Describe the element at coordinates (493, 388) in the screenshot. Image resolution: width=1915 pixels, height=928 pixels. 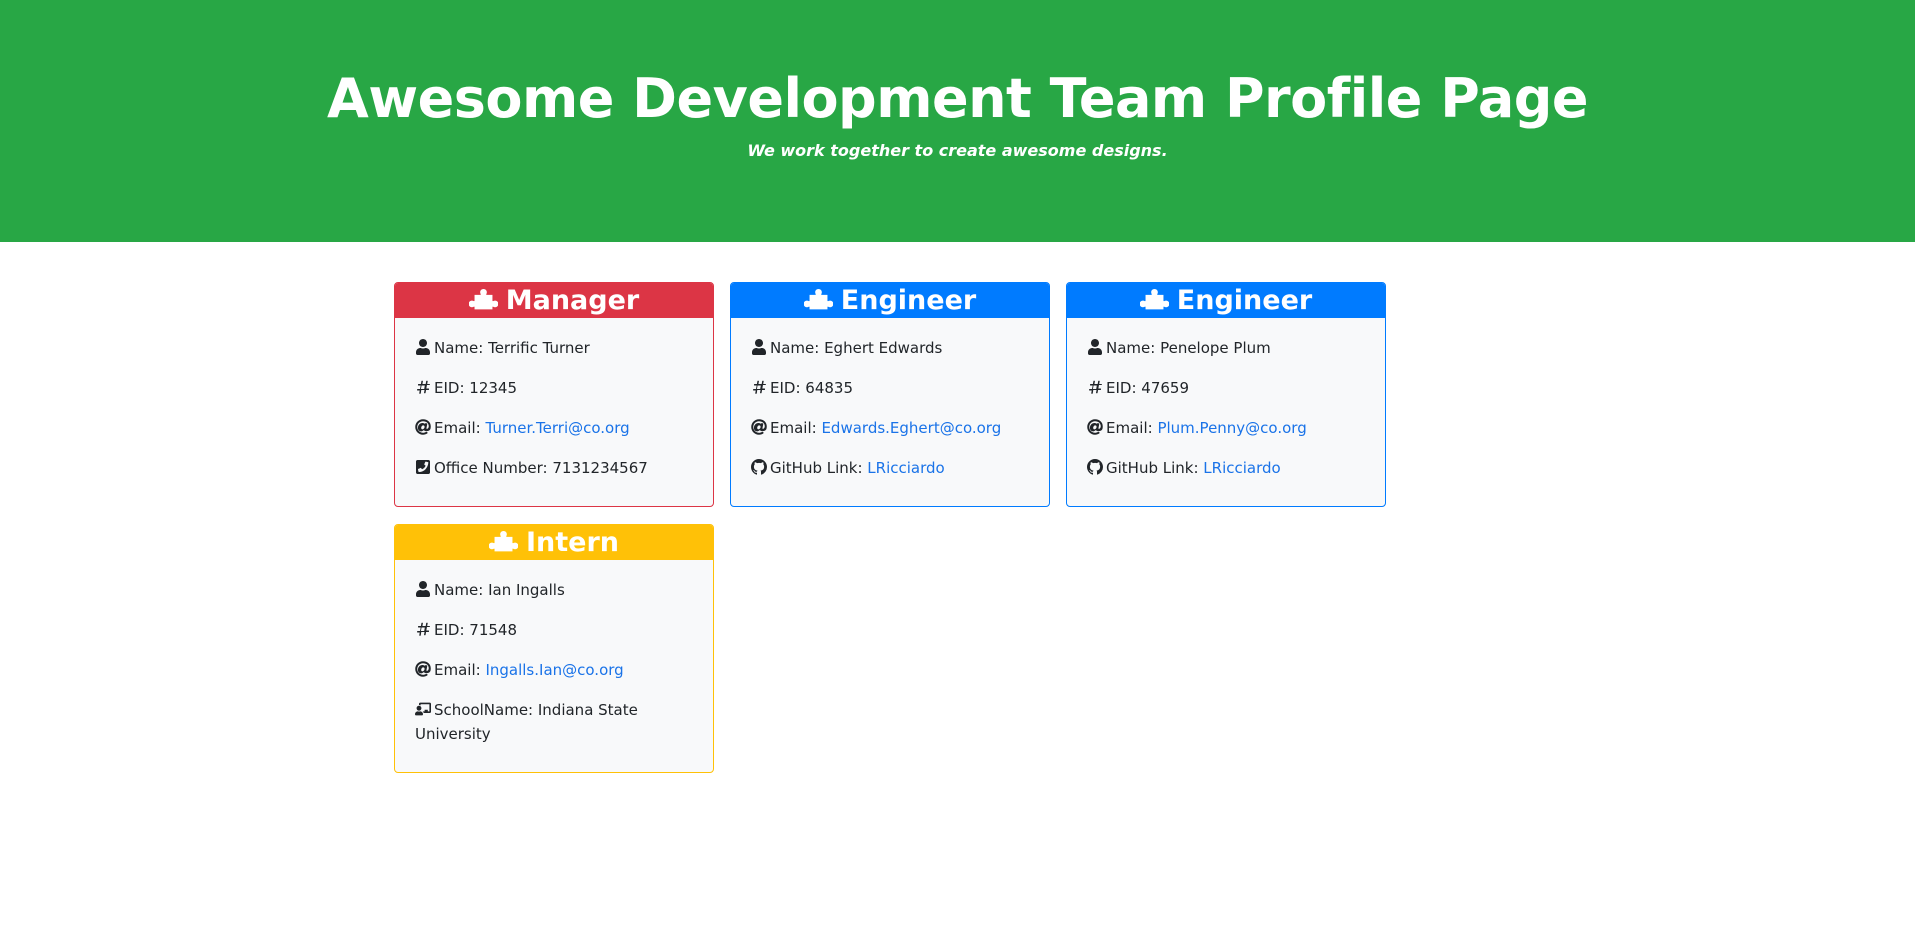
I see `eid-value: 12345` at that location.